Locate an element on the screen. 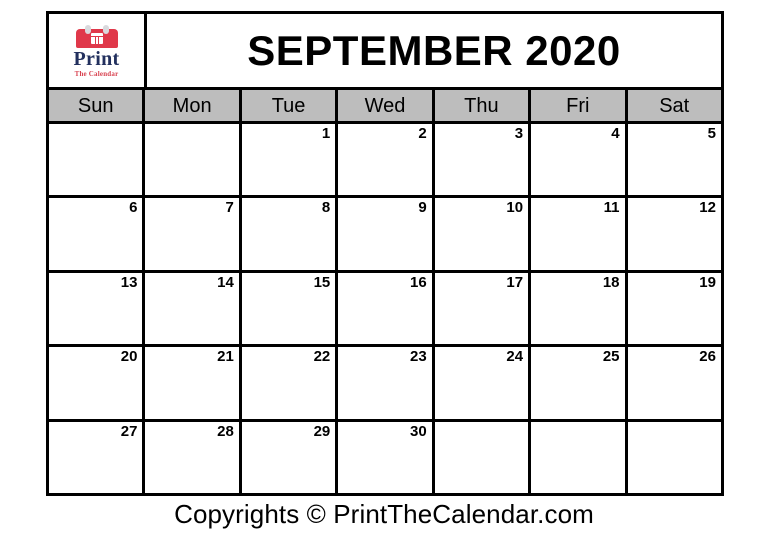  week-row: 13 14 15 16 17 18 19 is located at coordinates (385, 310).